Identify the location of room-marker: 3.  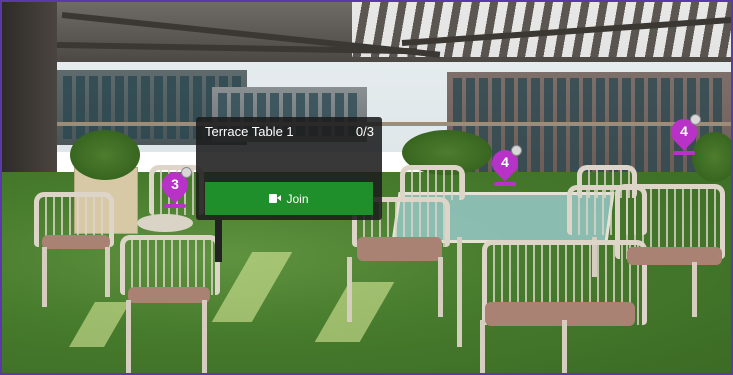
(175, 187).